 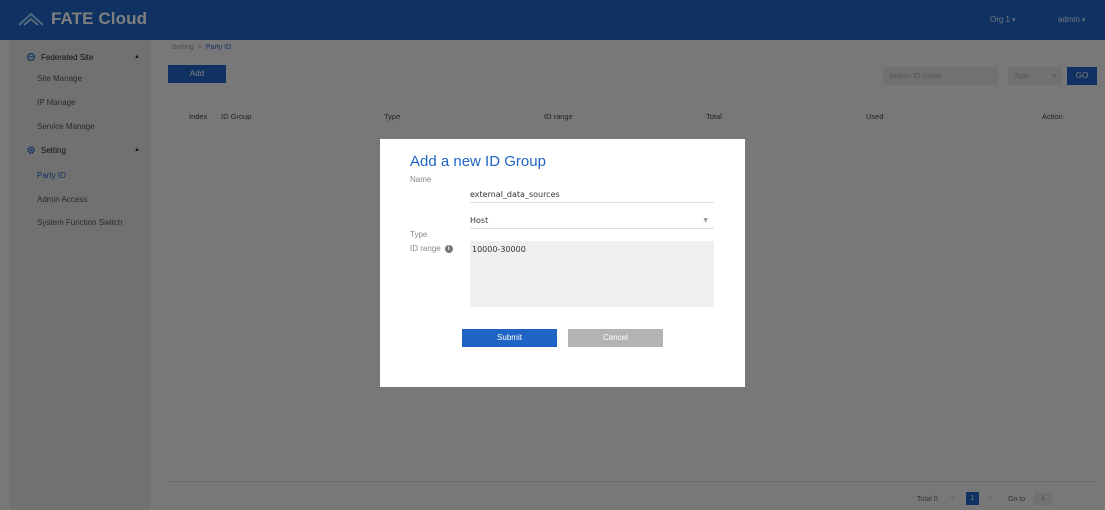 I want to click on id-range-label: ID range, so click(x=425, y=248).